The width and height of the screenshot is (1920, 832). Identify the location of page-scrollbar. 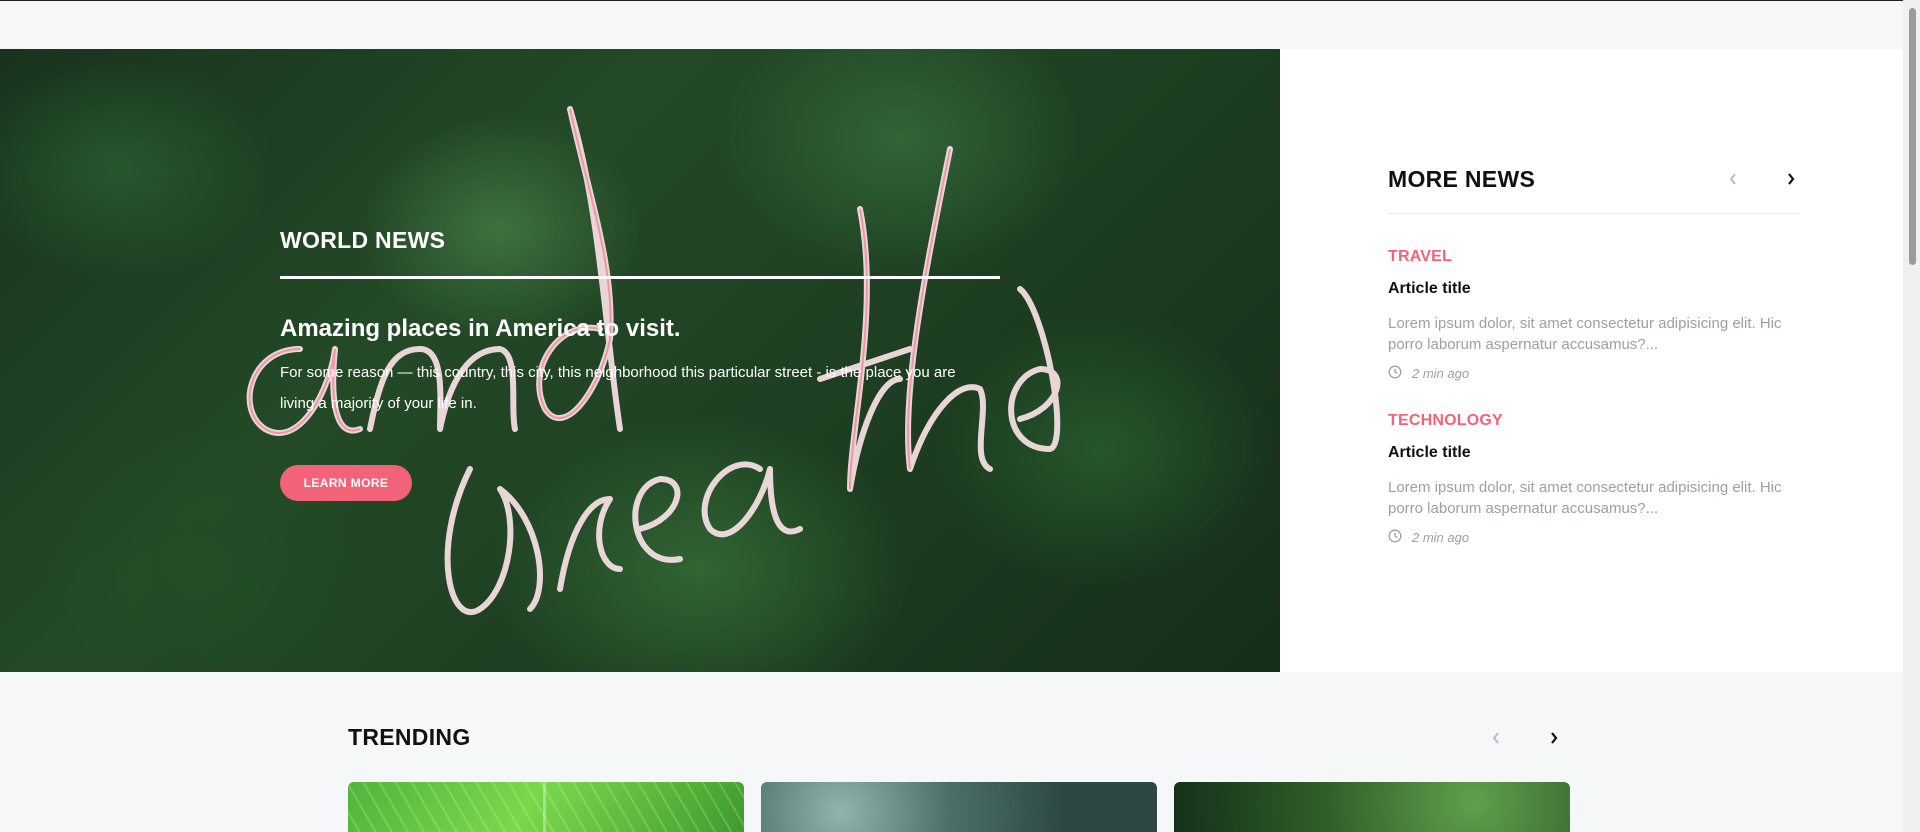
(1911, 416).